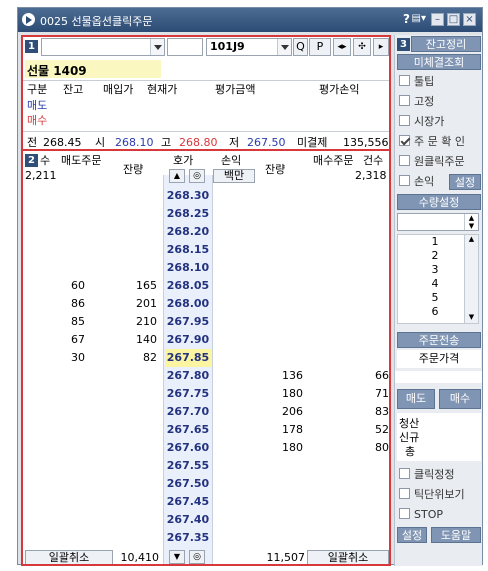 The image size is (488, 571). I want to click on collapse-arrow-icon: ▸, so click(381, 47).